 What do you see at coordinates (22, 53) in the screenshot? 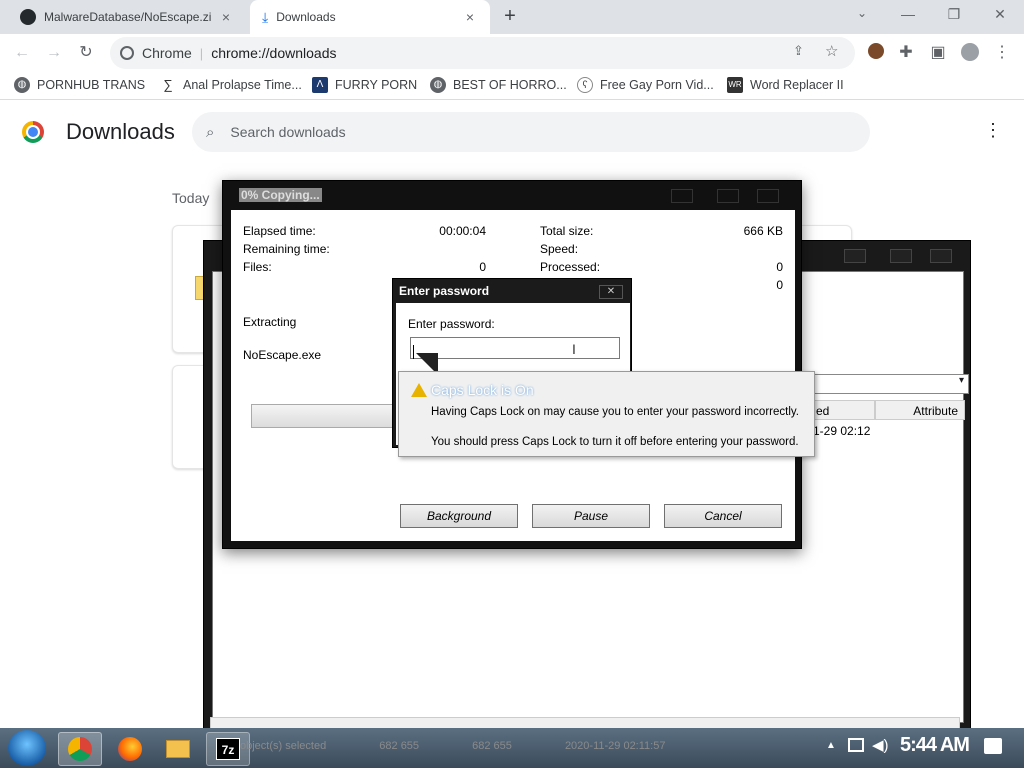
I see `back-icon: ←` at bounding box center [22, 53].